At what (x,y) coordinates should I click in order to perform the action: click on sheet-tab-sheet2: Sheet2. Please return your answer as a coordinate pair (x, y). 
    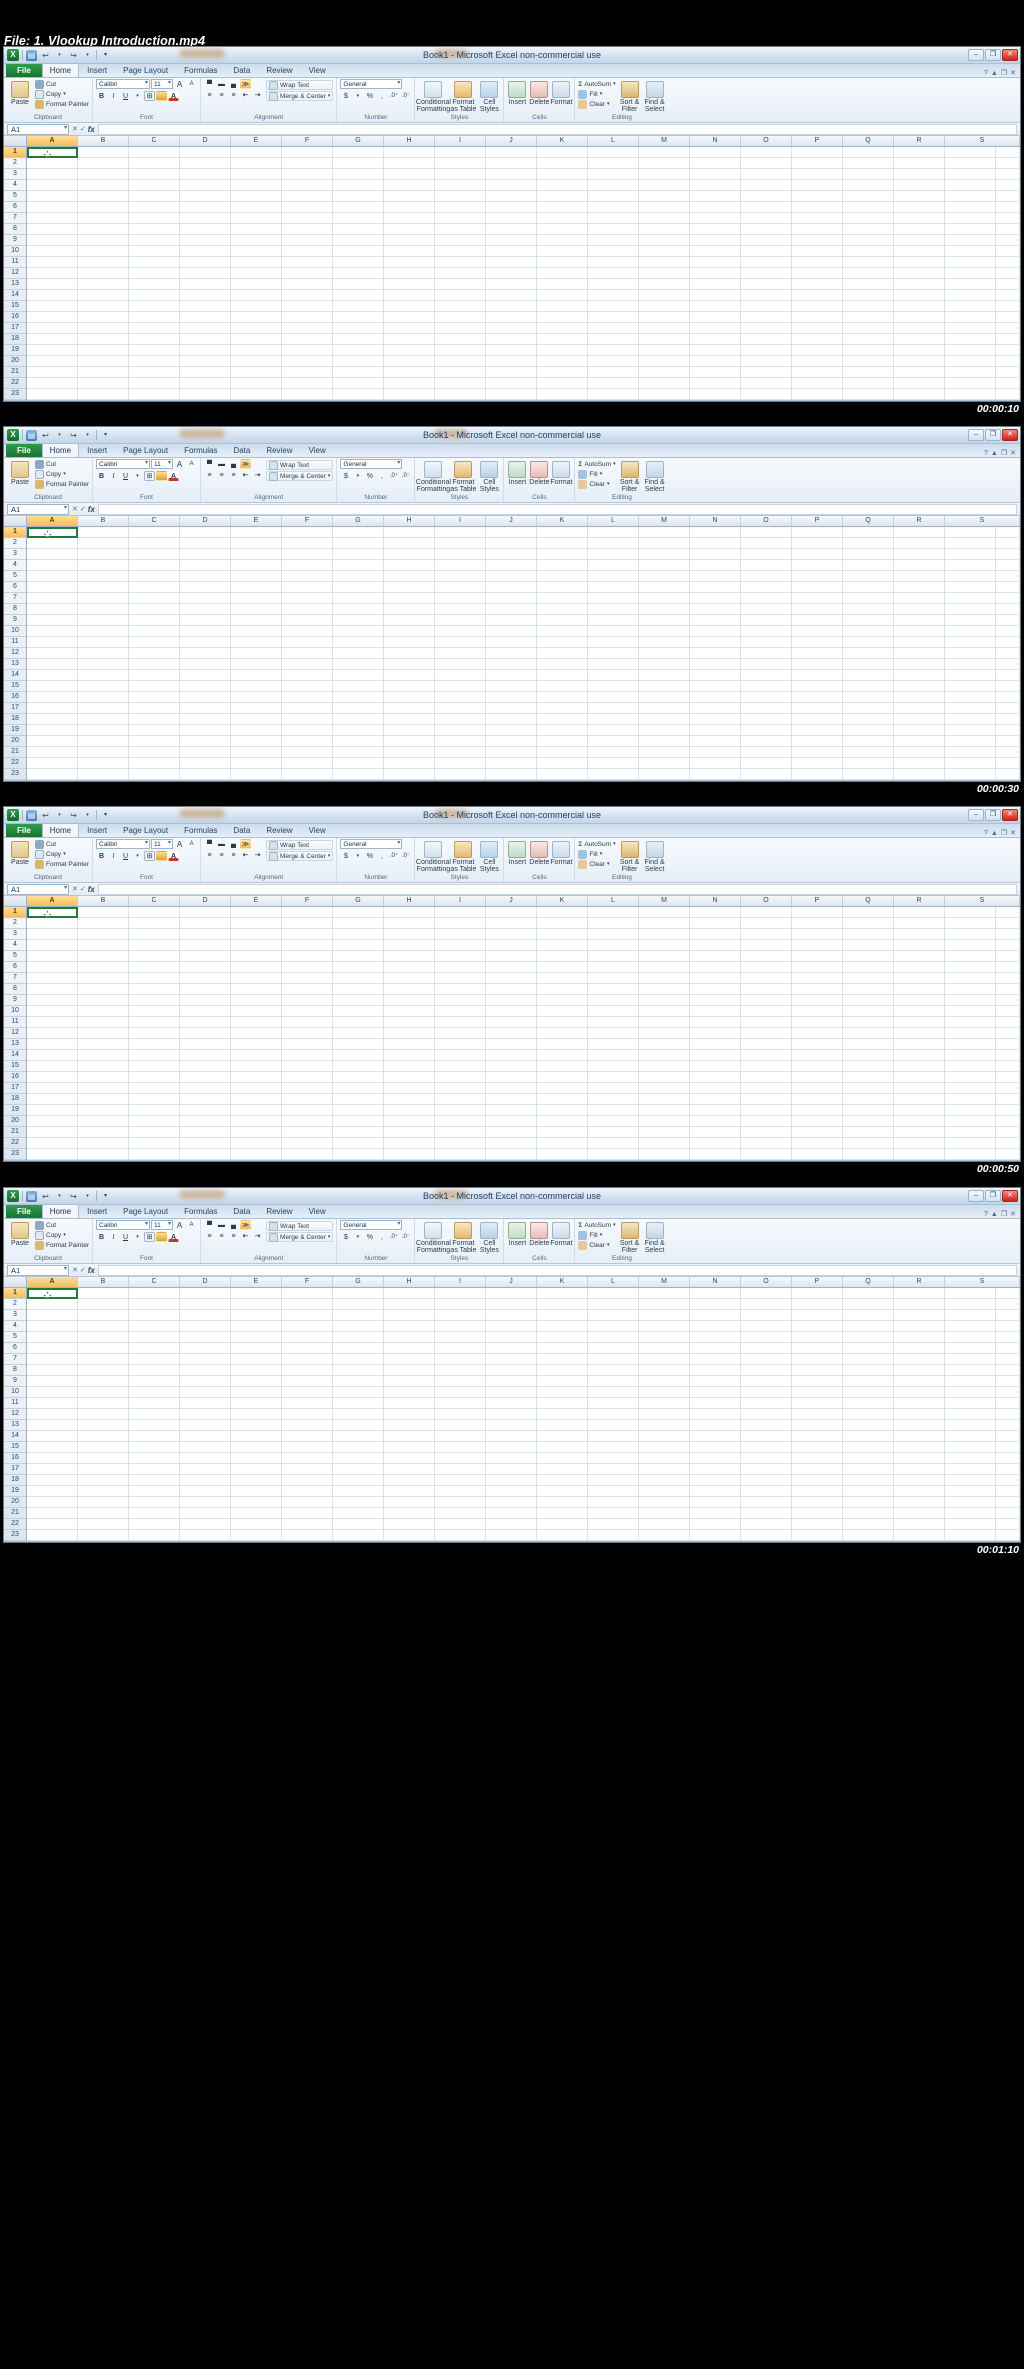
    Looking at the image, I should click on (88, 400).